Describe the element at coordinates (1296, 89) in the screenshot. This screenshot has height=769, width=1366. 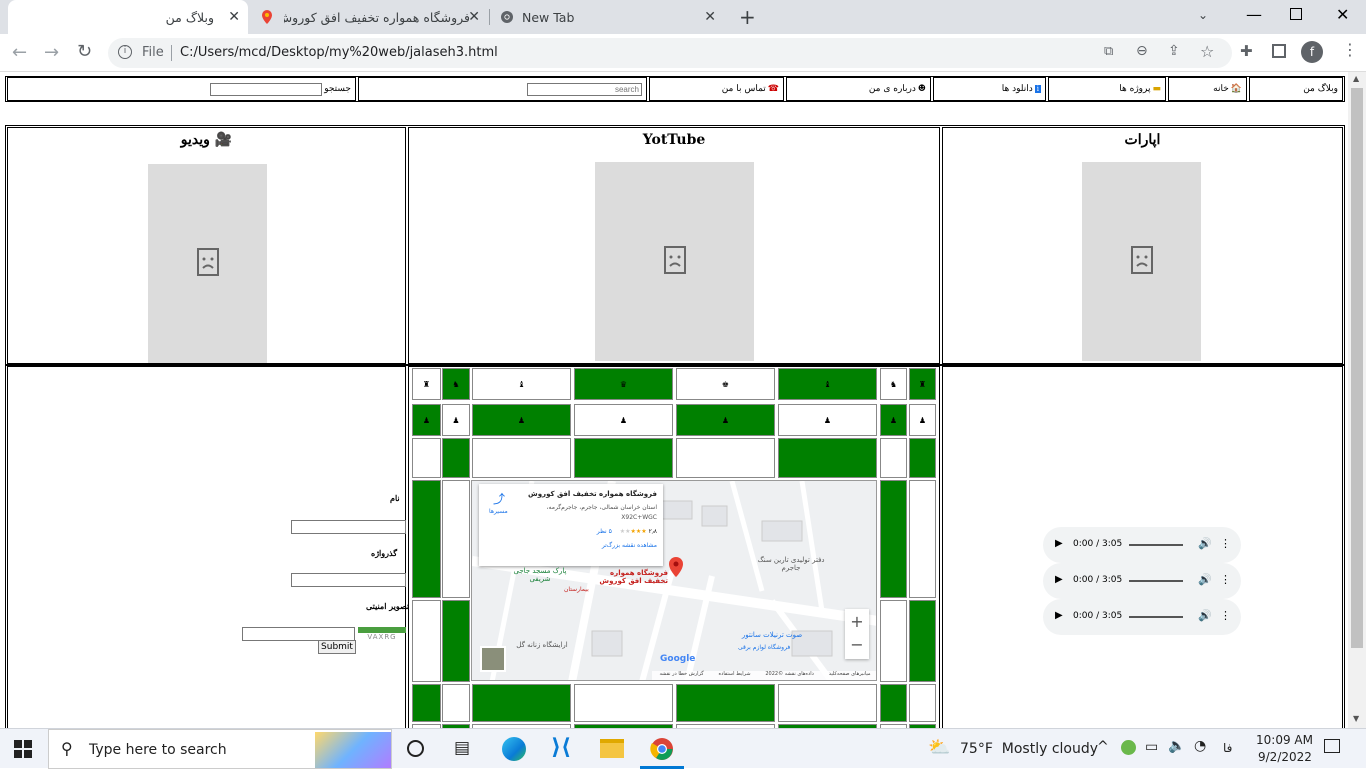
I see `nav-item-weblog: وبلاگ من` at that location.